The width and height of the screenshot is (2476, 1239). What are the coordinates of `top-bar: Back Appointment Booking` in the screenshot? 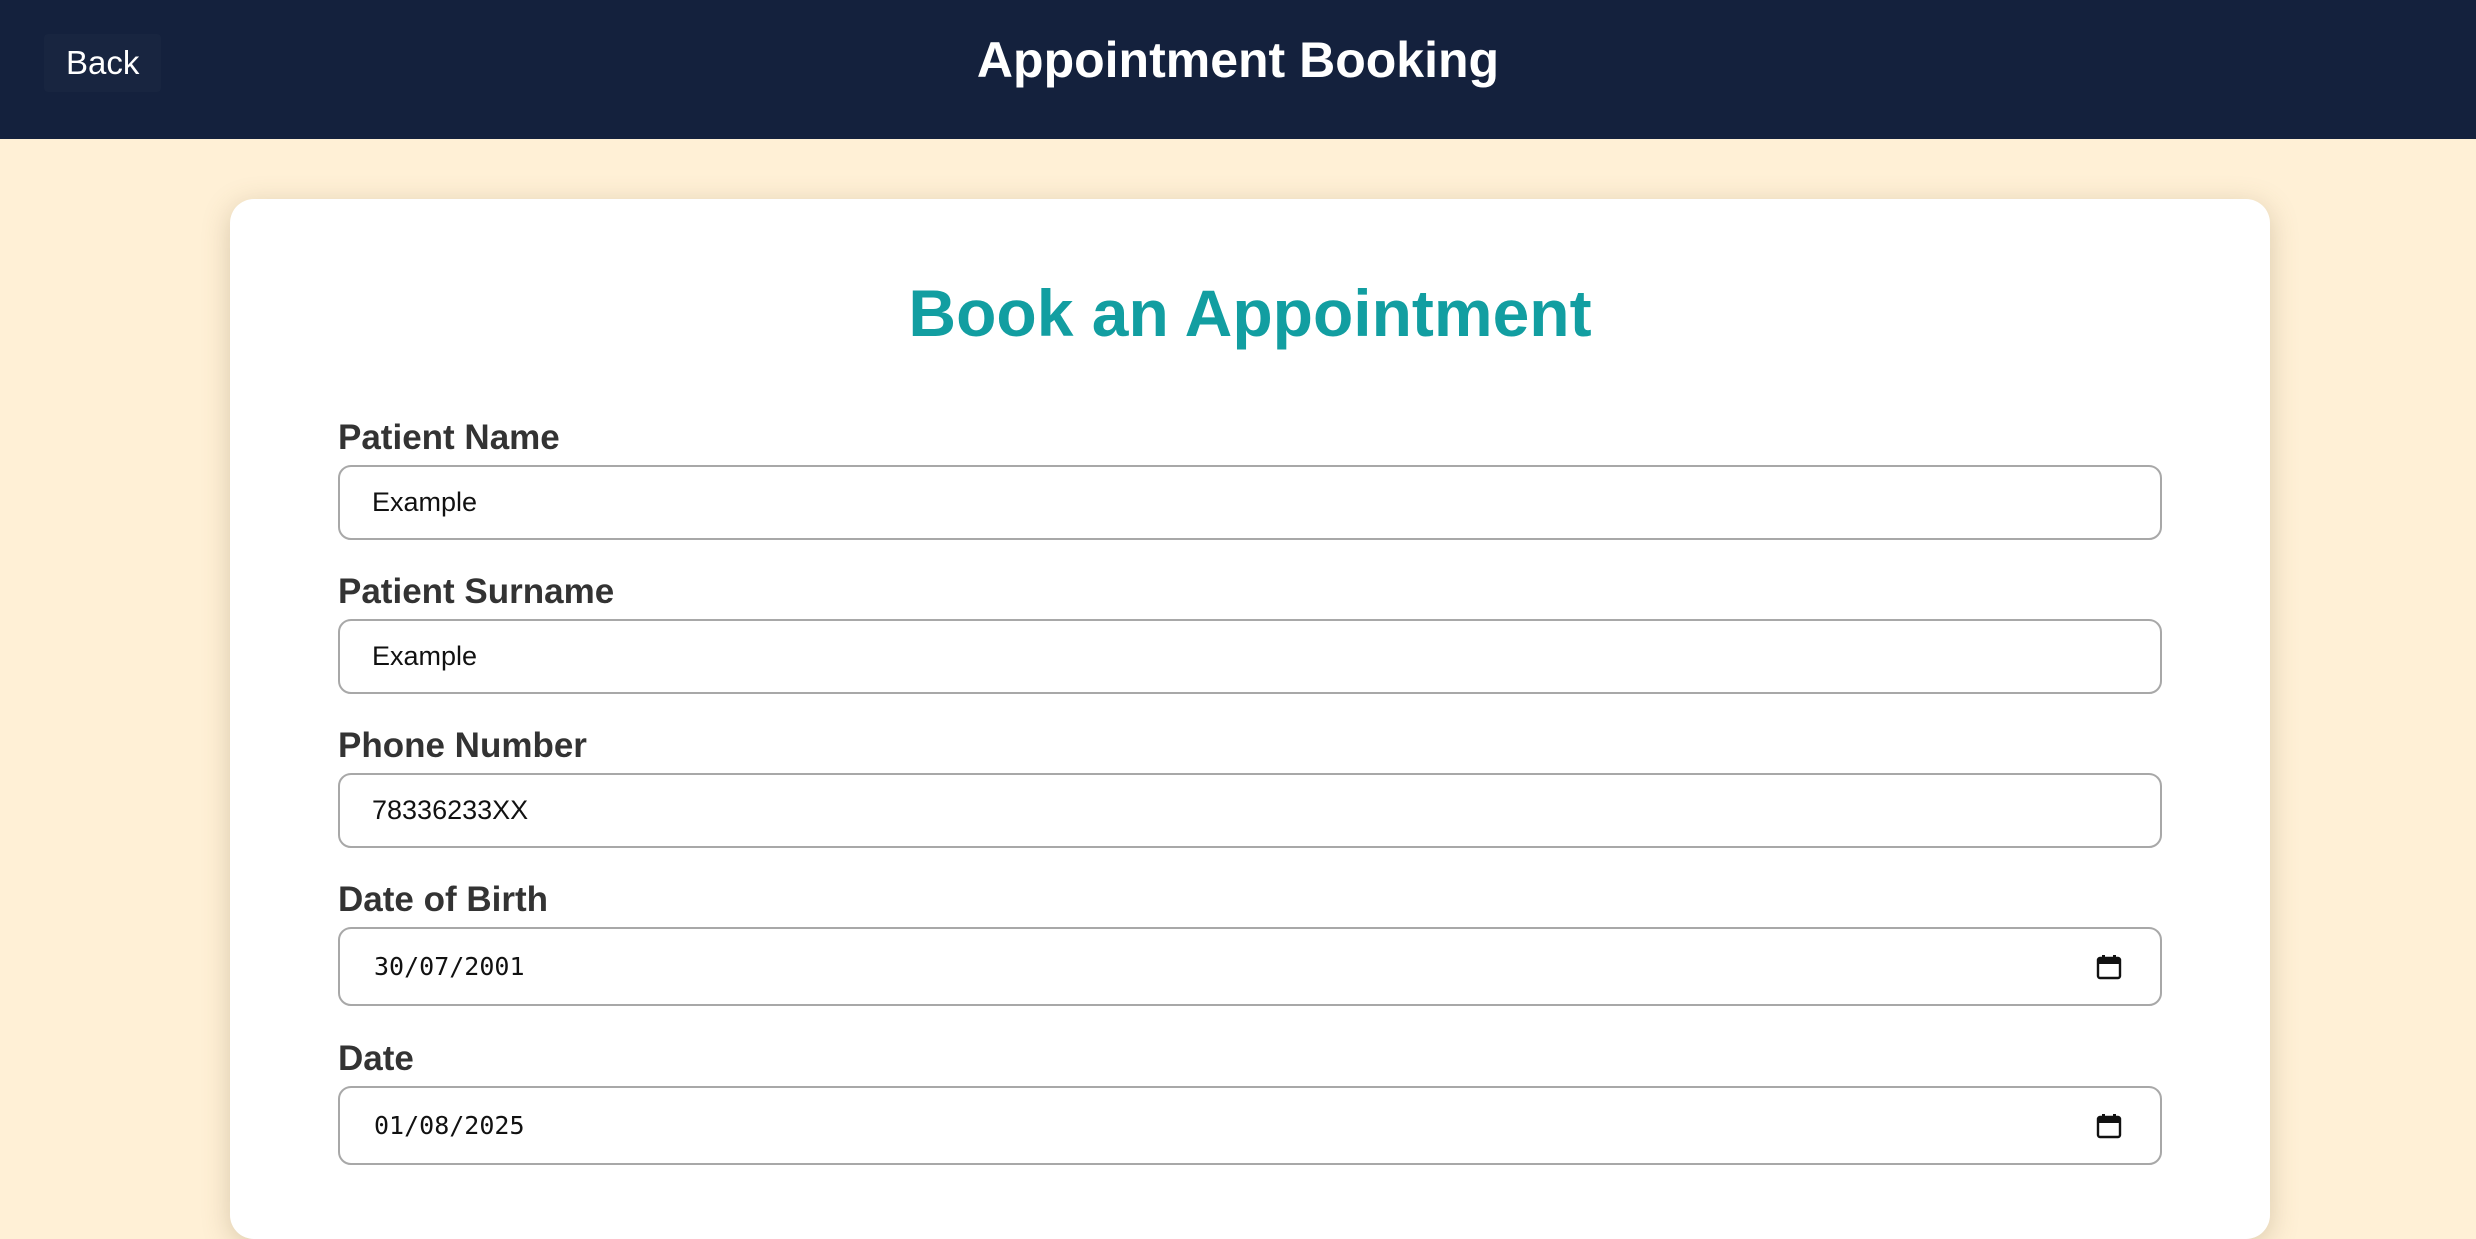 It's located at (1238, 69).